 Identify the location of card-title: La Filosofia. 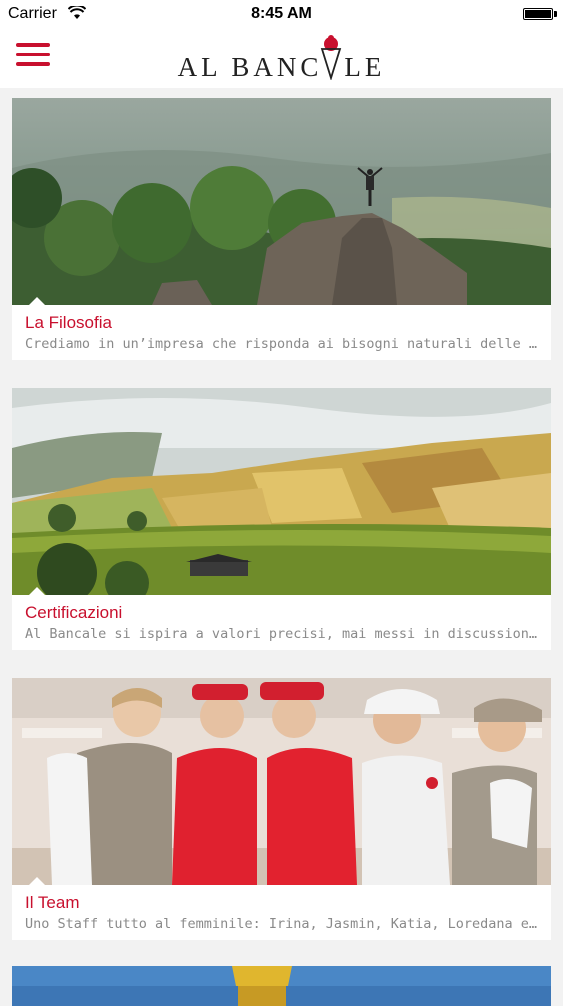
(68, 322).